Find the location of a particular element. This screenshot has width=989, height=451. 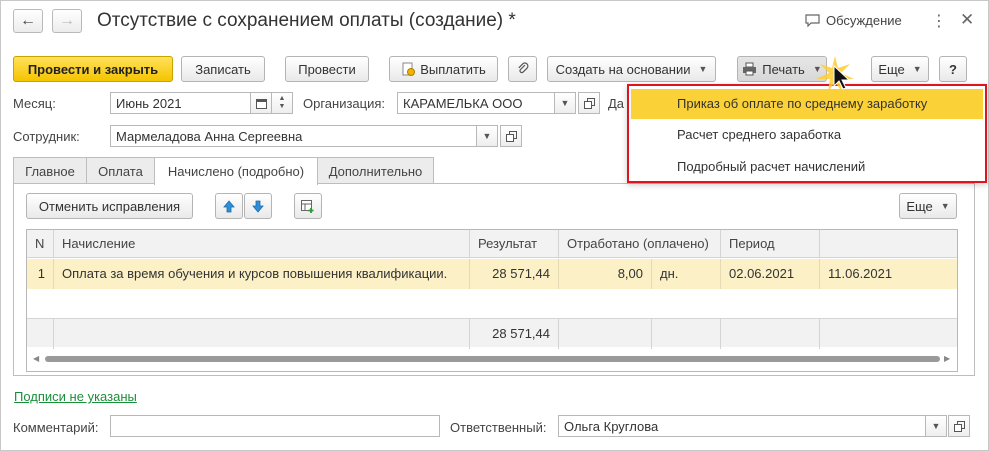

calendar-icon is located at coordinates (261, 103).